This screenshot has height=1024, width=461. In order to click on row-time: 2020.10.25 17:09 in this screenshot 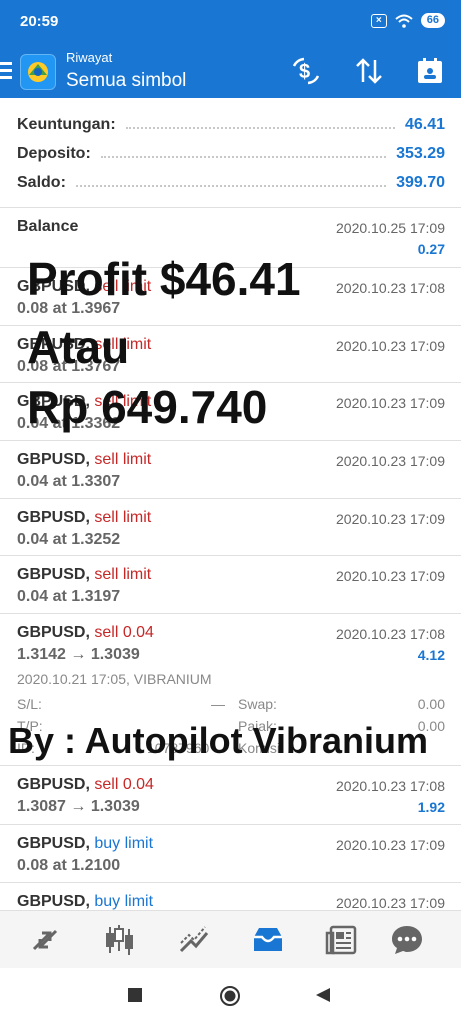, I will do `click(390, 228)`.